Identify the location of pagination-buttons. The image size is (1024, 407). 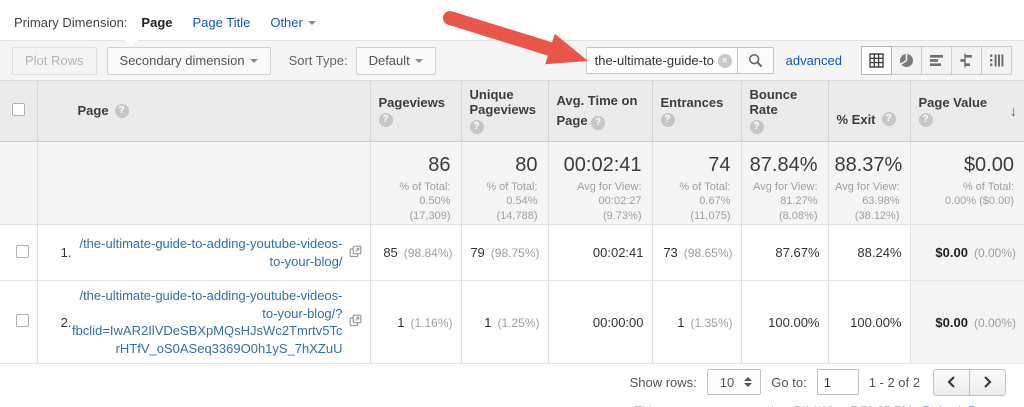
(969, 382).